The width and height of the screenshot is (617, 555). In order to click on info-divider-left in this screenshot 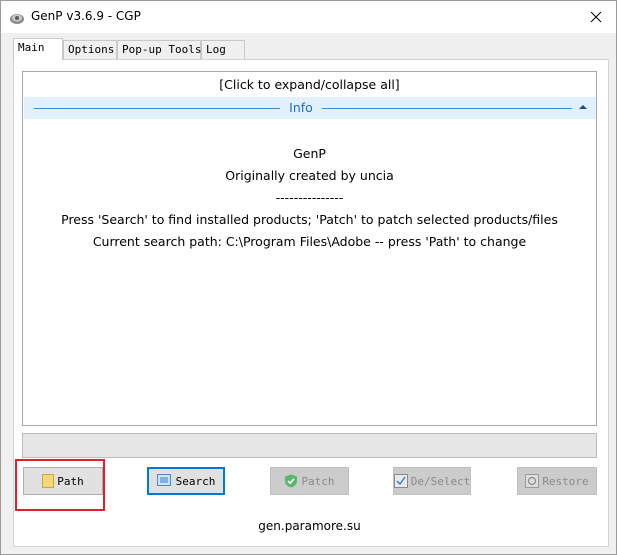, I will do `click(157, 108)`.